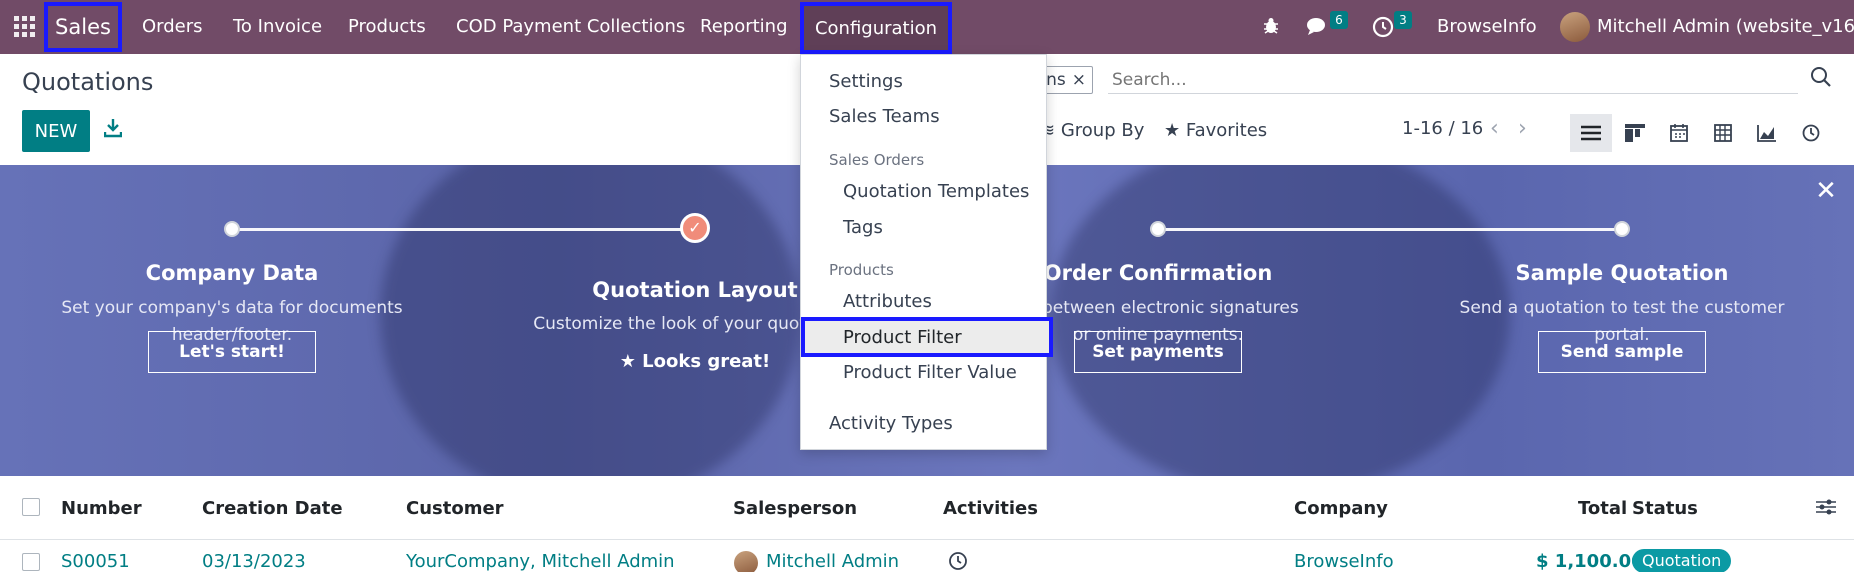 The height and width of the screenshot is (572, 1854). Describe the element at coordinates (1339, 20) in the screenshot. I see `messages-count-badge: 6` at that location.